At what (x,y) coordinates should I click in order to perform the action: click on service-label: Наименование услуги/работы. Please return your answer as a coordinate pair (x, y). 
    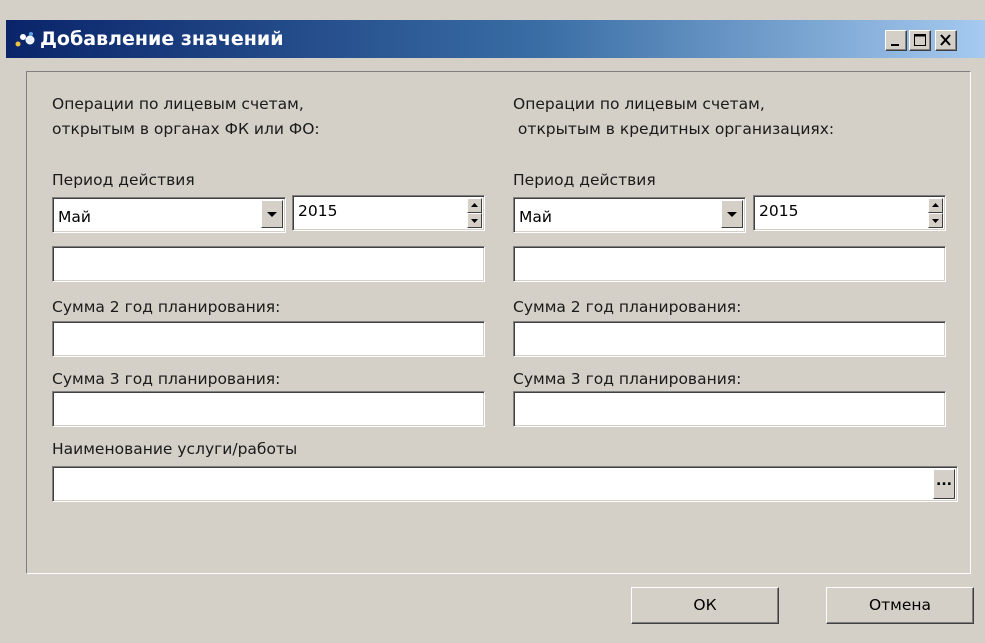
    Looking at the image, I should click on (175, 449).